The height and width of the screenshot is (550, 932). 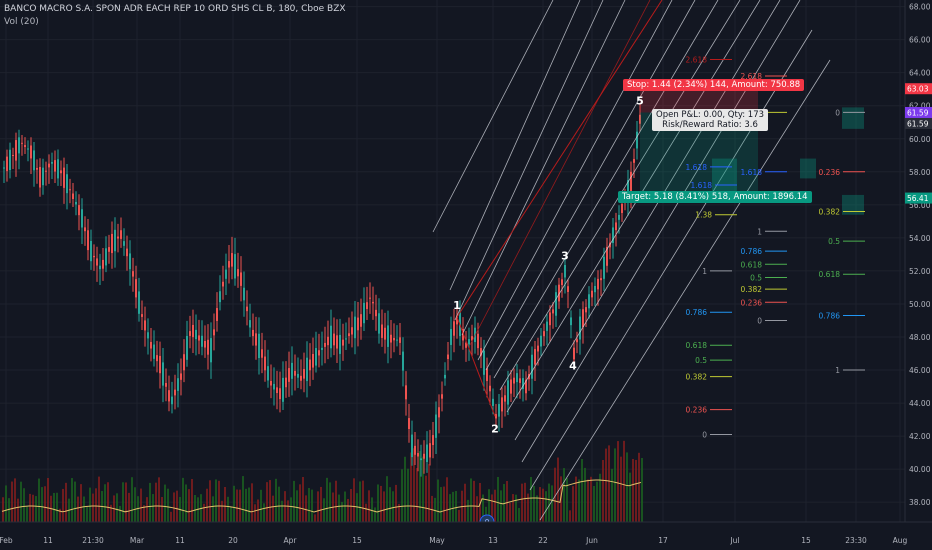 I want to click on y-tick-label: 66.00, so click(x=920, y=40).